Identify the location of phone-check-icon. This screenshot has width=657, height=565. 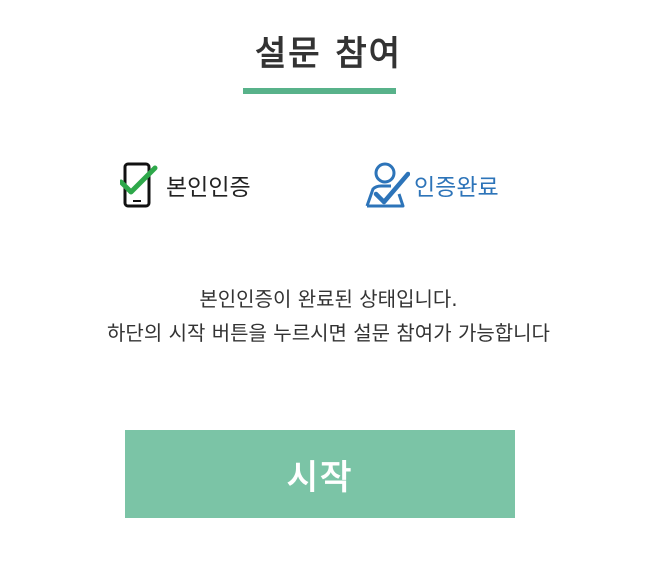
(142, 185).